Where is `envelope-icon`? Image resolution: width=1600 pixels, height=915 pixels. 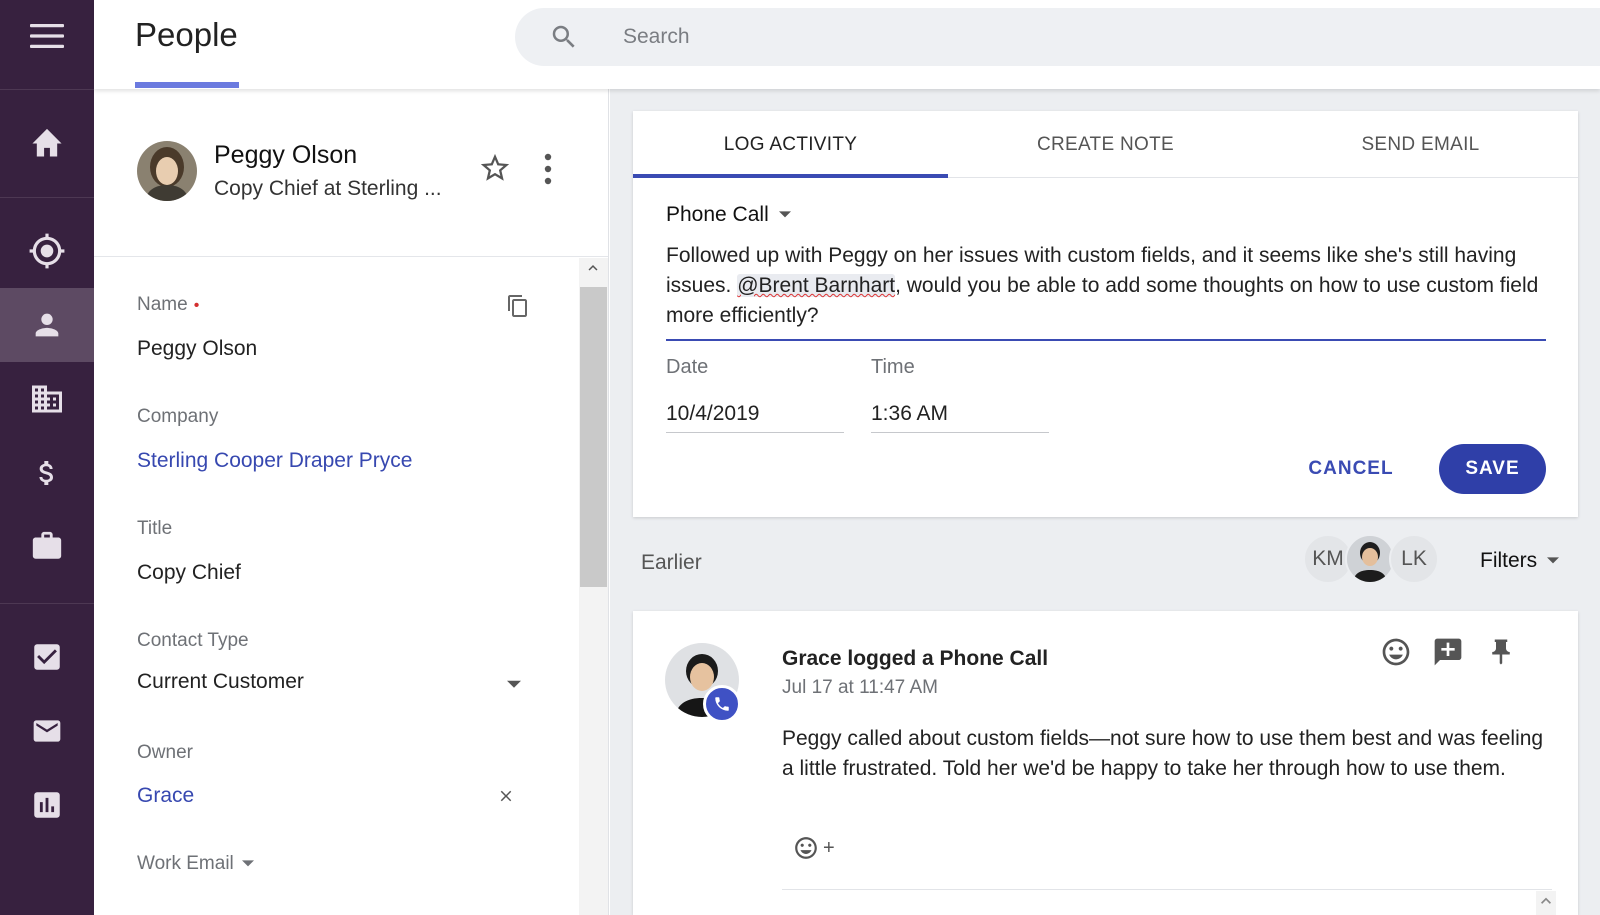
envelope-icon is located at coordinates (47, 731).